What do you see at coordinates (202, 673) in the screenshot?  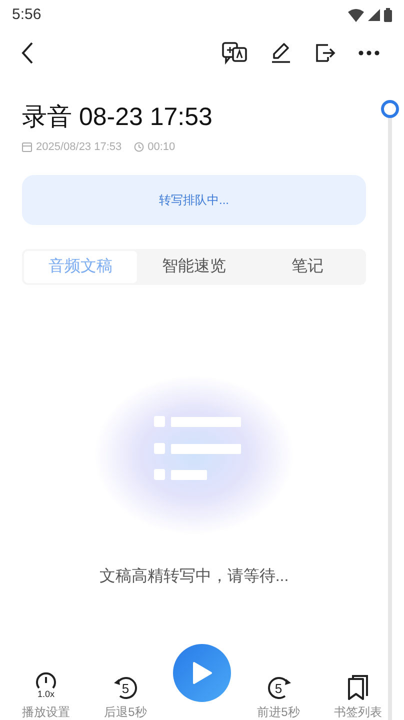 I see `play-icon` at bounding box center [202, 673].